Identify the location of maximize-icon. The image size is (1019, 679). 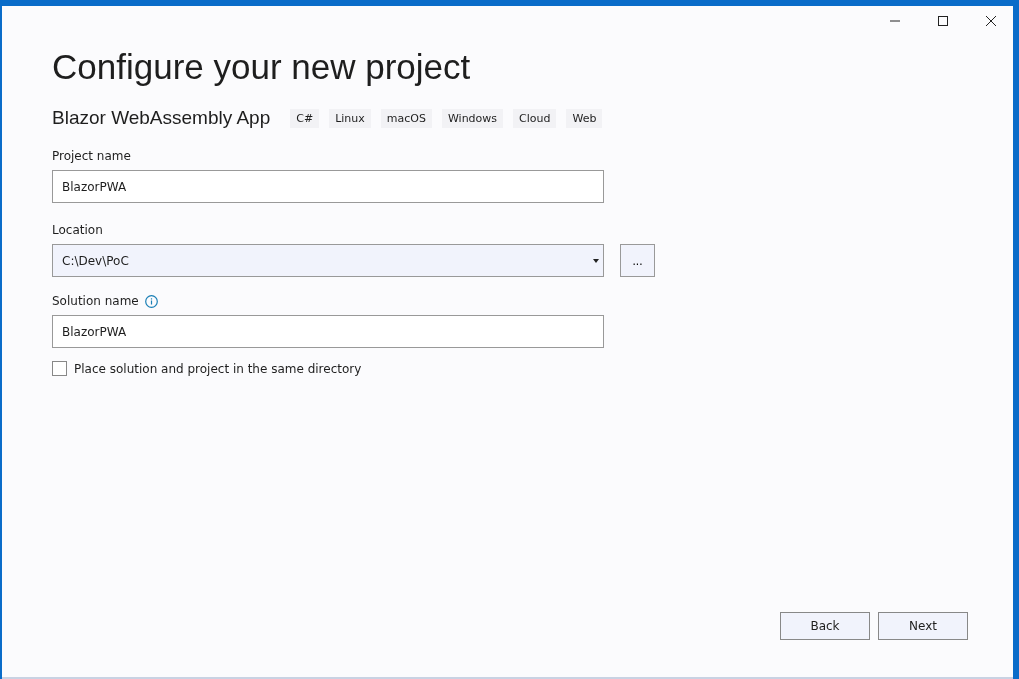
(943, 21).